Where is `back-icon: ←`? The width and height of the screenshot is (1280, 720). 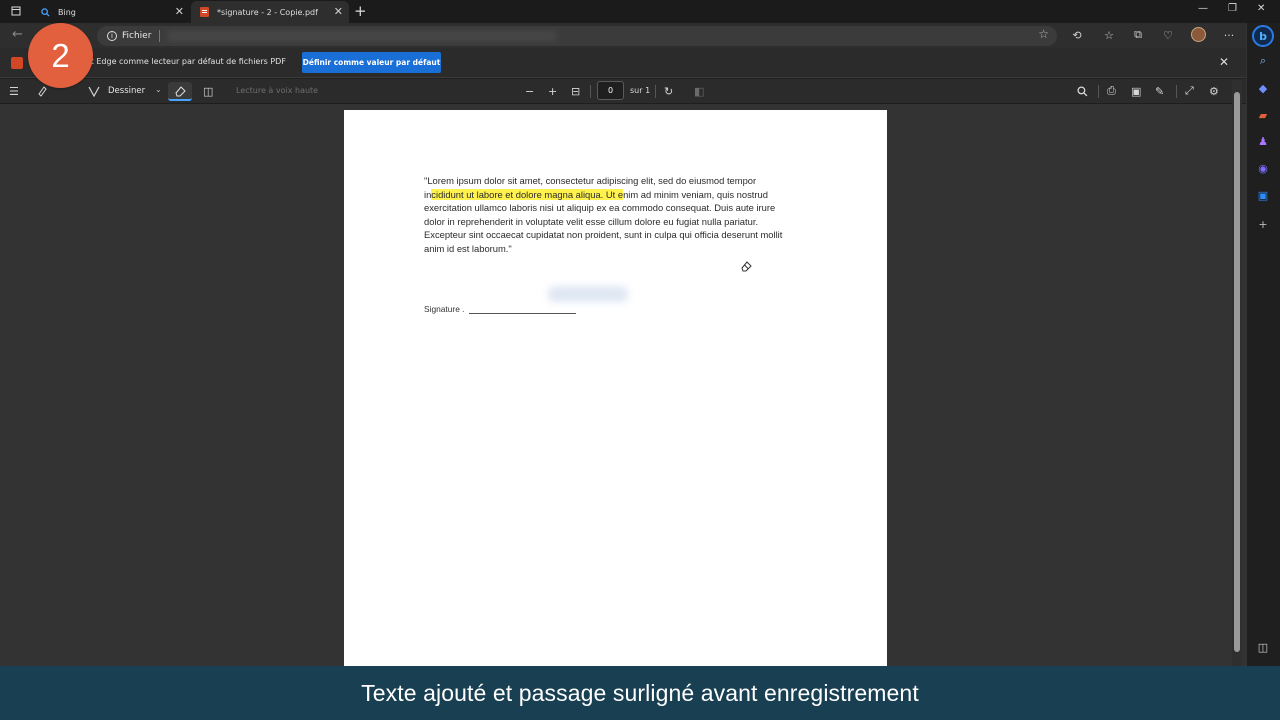 back-icon: ← is located at coordinates (17, 34).